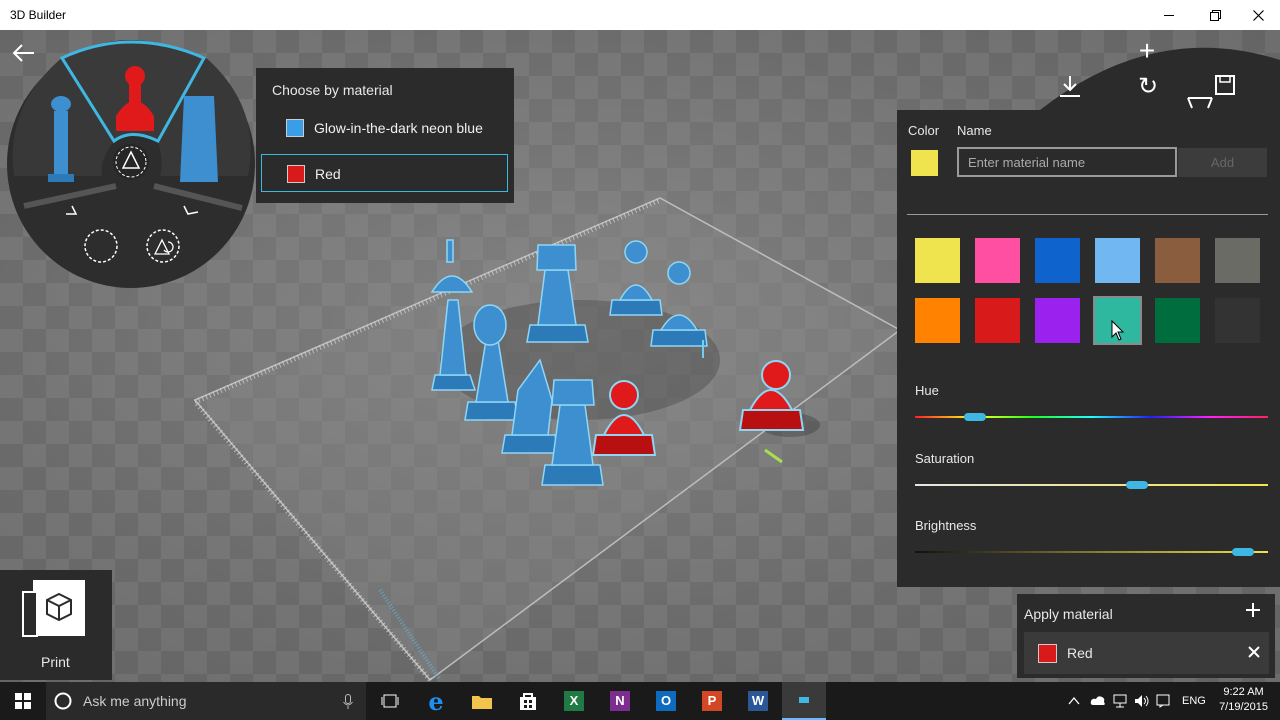 The image size is (1280, 720). I want to click on blue-rook-icon, so click(199, 139).